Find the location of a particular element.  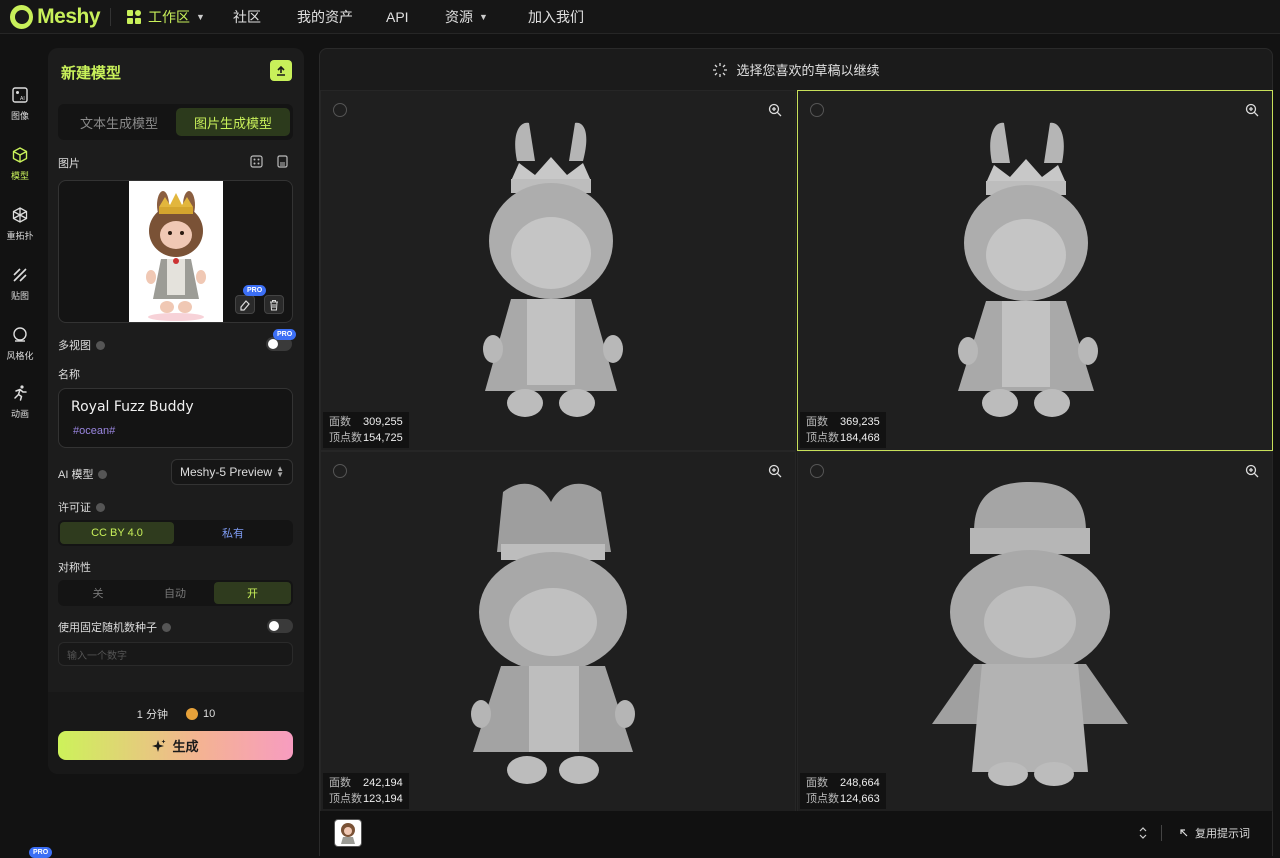

trash-icon is located at coordinates (274, 304).